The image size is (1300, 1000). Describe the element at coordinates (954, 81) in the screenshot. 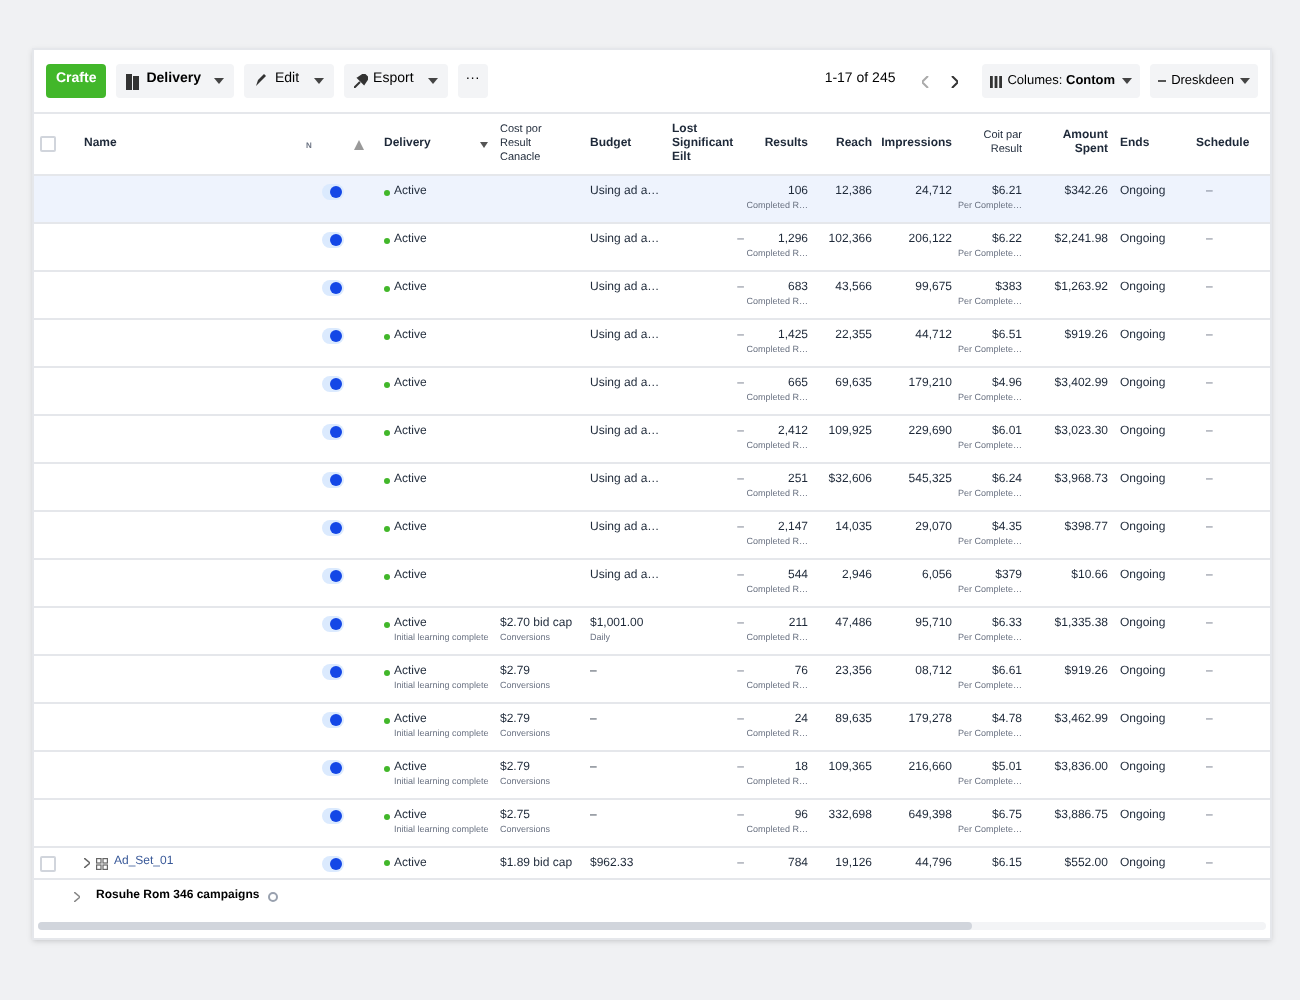

I see `chevron-right-icon` at that location.